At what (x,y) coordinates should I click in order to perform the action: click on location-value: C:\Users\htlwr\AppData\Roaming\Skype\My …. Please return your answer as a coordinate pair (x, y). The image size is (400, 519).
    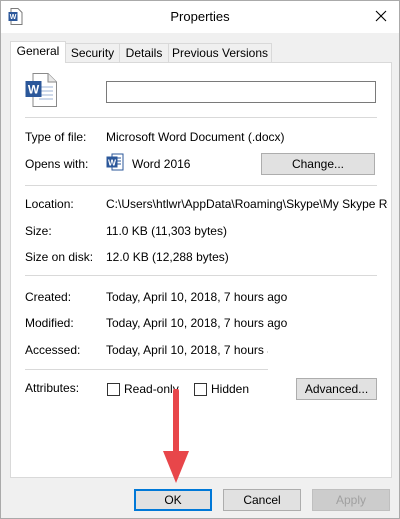
    Looking at the image, I should click on (247, 204).